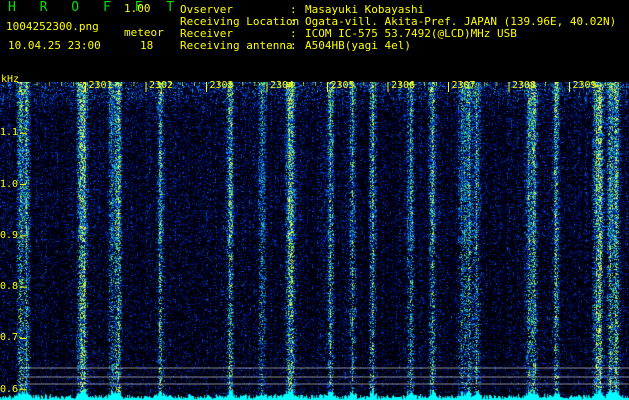 The width and height of the screenshot is (629, 400). Describe the element at coordinates (9, 235) in the screenshot. I see `y-tick-label: 0.9` at that location.